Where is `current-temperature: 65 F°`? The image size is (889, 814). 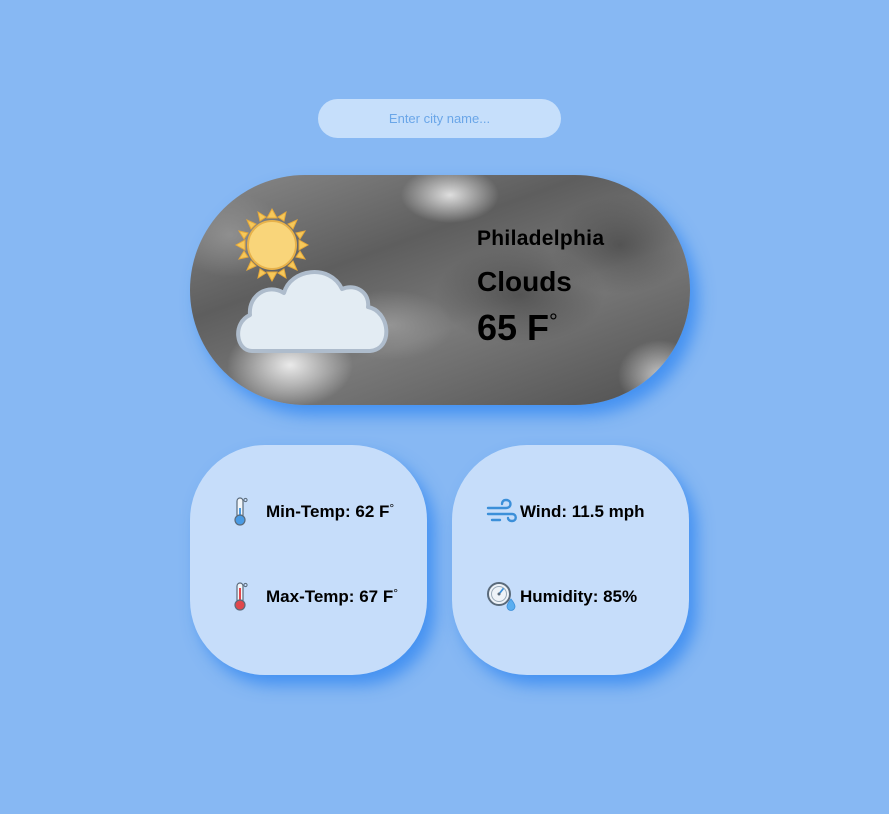 current-temperature: 65 F° is located at coordinates (517, 328).